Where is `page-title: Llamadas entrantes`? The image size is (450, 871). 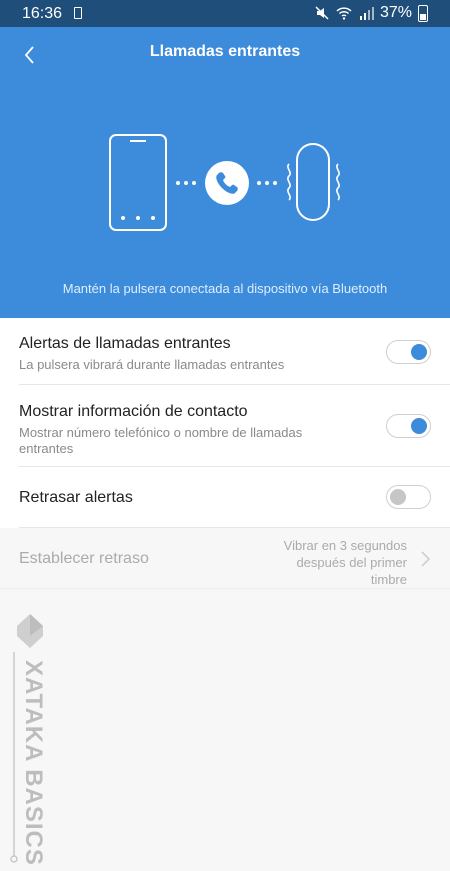 page-title: Llamadas entrantes is located at coordinates (225, 51).